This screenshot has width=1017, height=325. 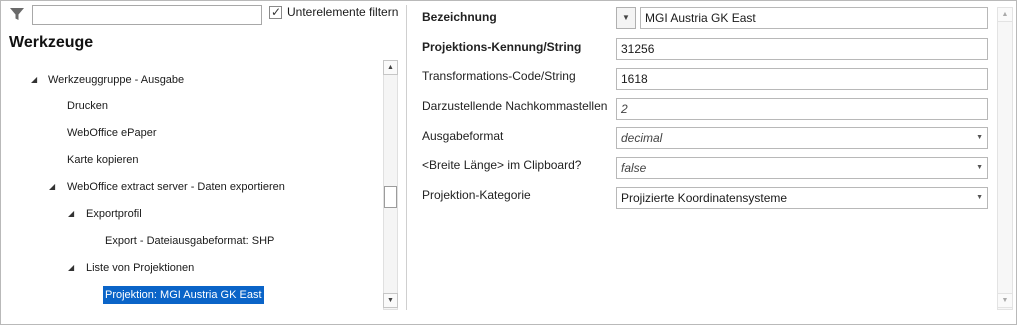 I want to click on tree-item: Exportprofil, so click(x=114, y=214).